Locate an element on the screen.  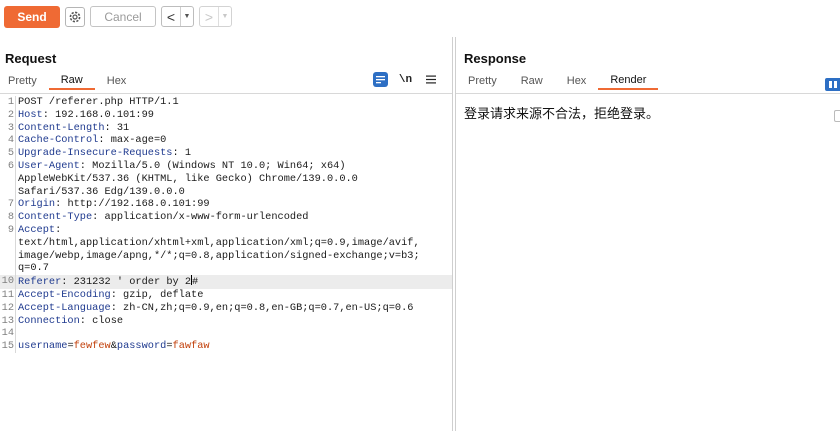
raw-text: Safari/537.36 Edg/139.0.0.0 is located at coordinates (101, 191).